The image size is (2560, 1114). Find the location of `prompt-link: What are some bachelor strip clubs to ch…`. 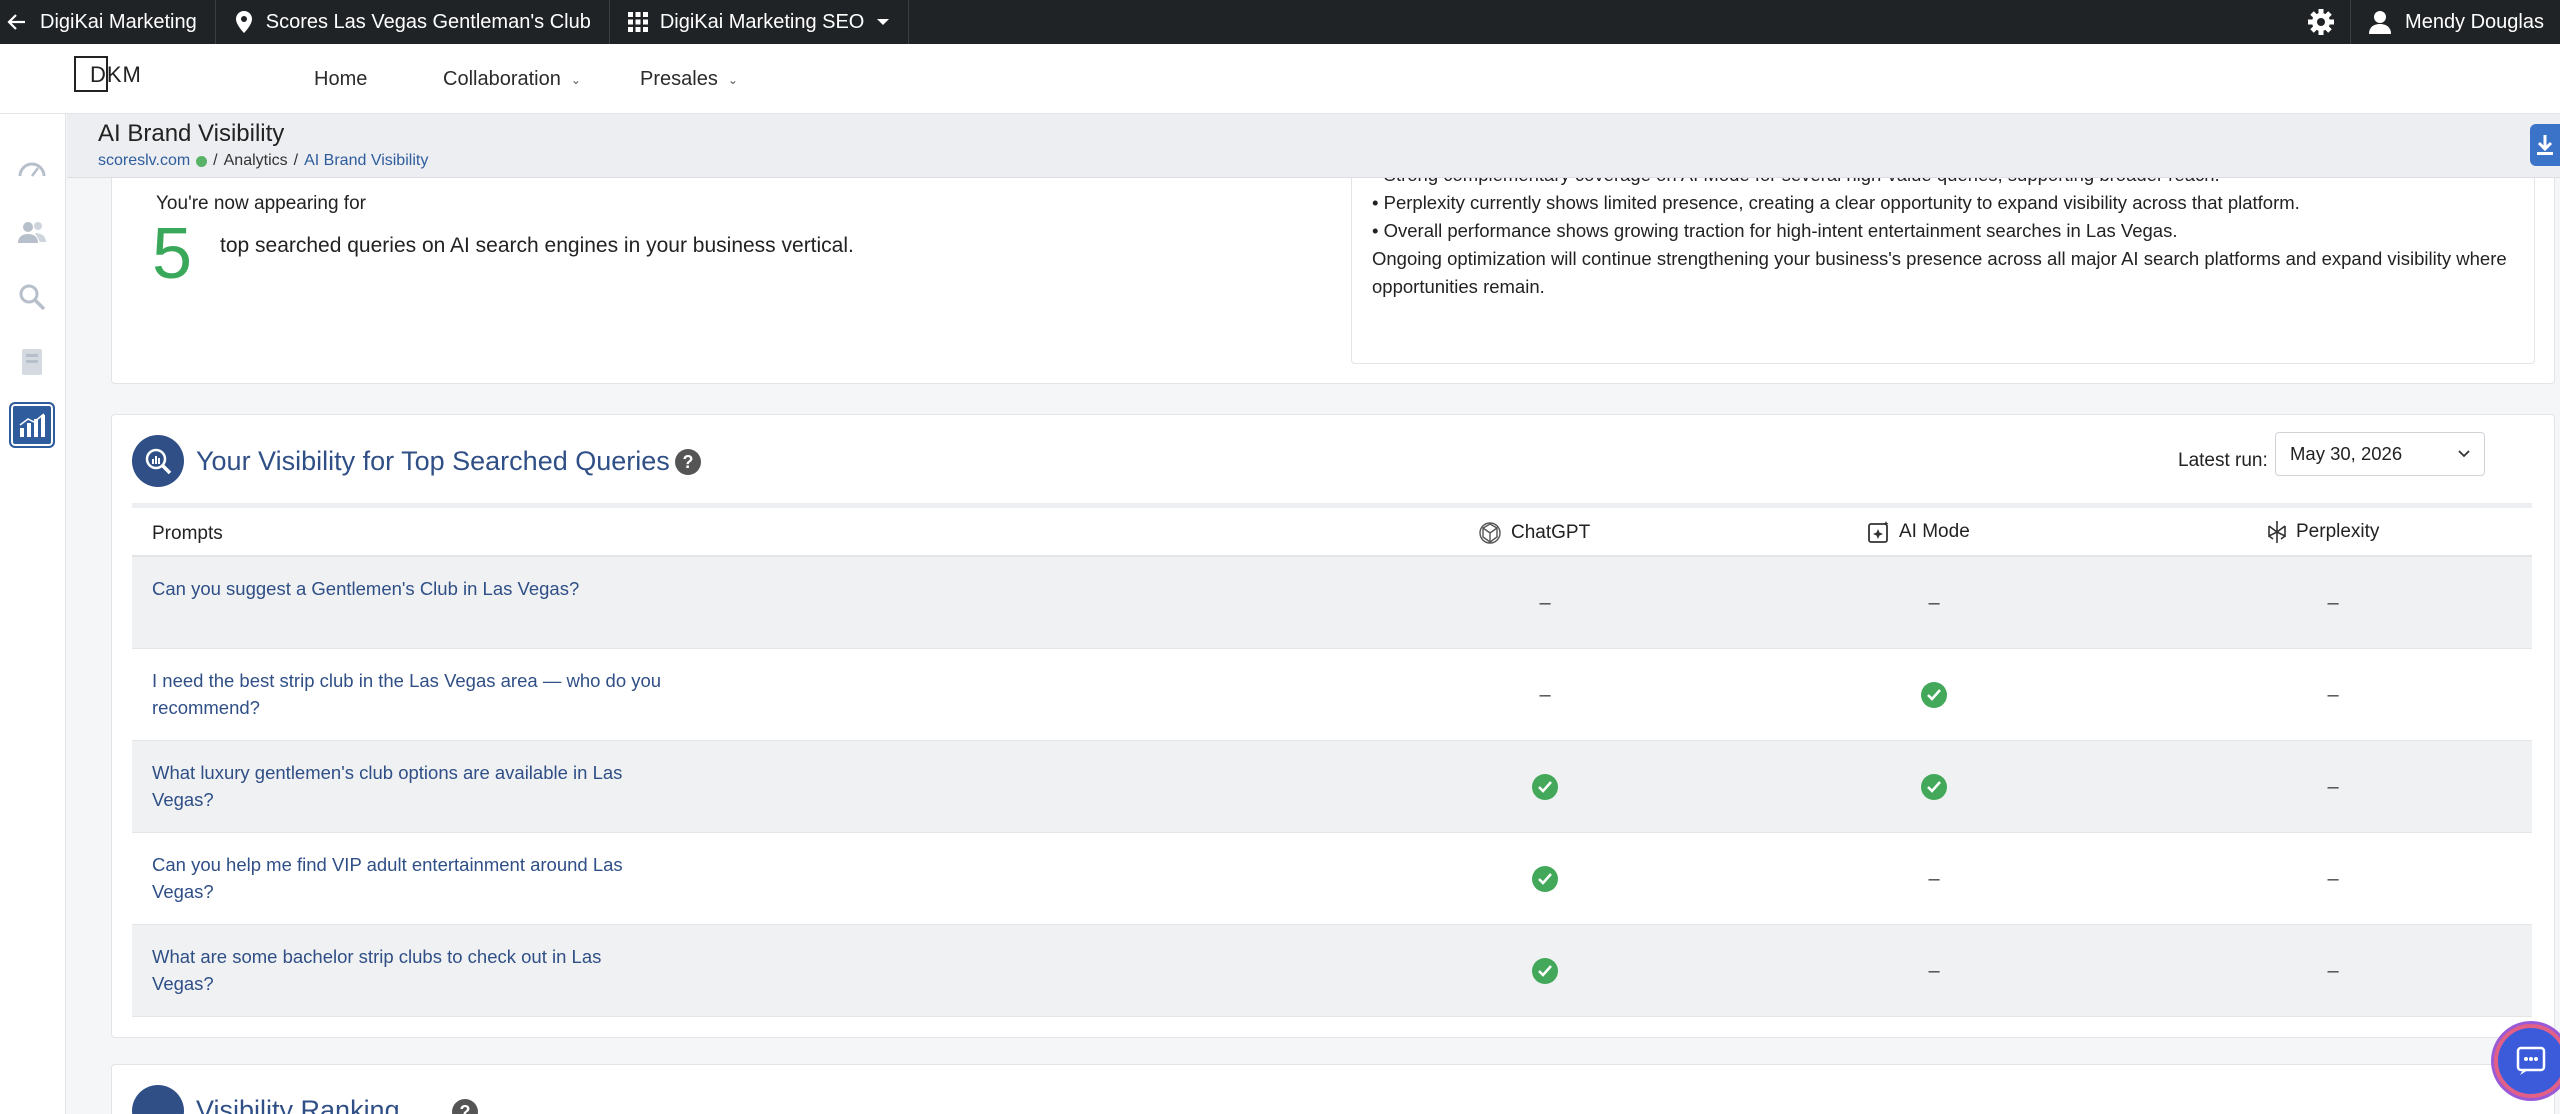

prompt-link: What are some bachelor strip clubs to ch… is located at coordinates (407, 970).